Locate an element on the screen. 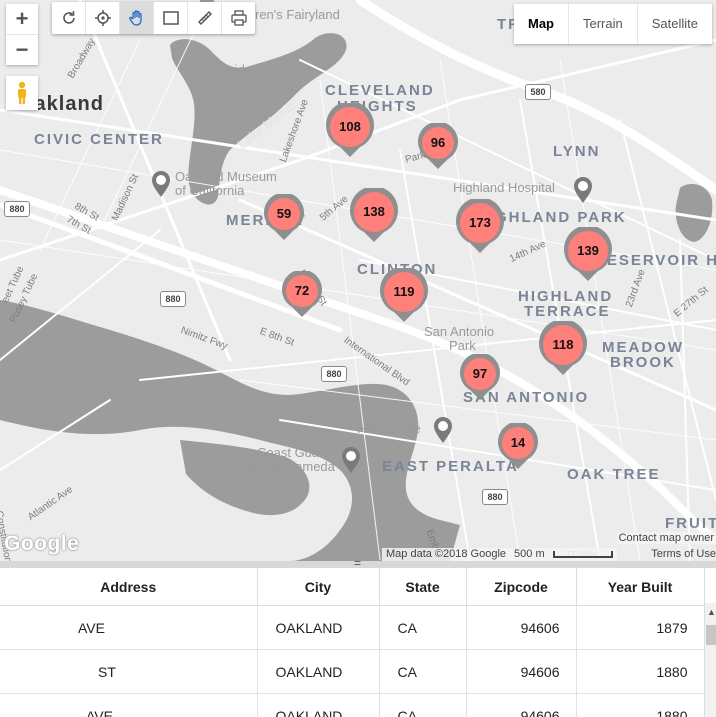 This screenshot has width=716, height=717. cluster-count: 96 is located at coordinates (438, 142).